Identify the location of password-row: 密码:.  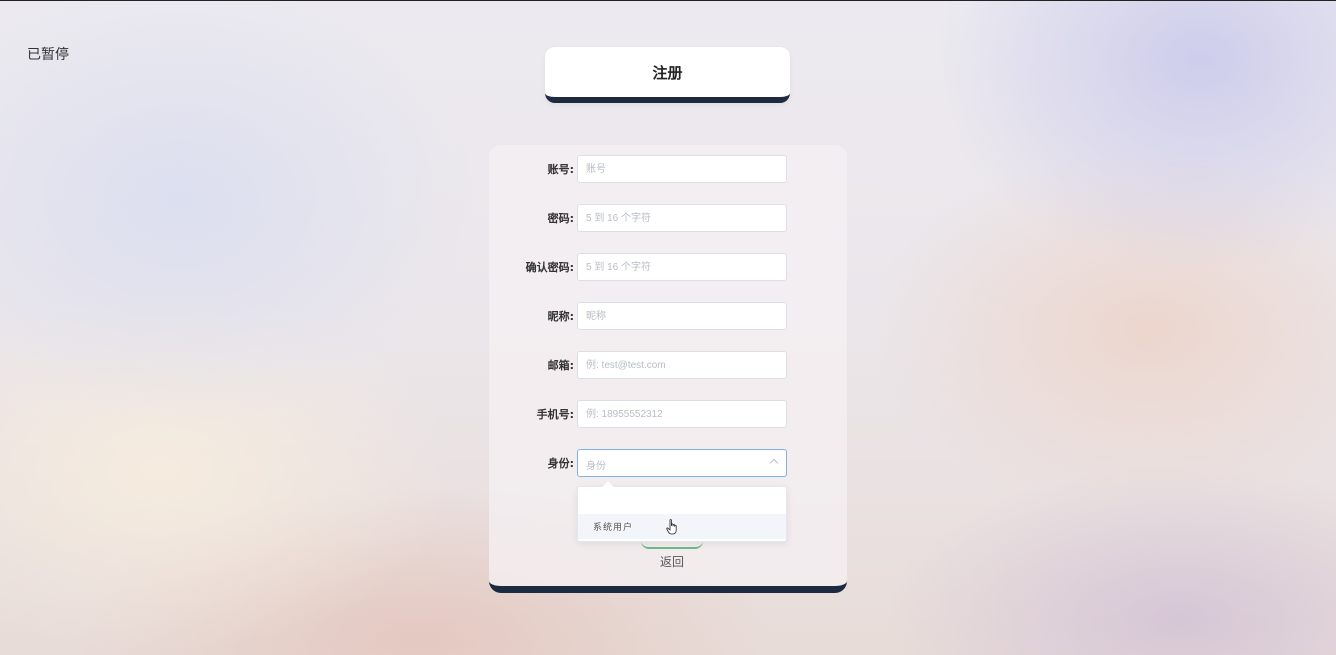
(668, 218).